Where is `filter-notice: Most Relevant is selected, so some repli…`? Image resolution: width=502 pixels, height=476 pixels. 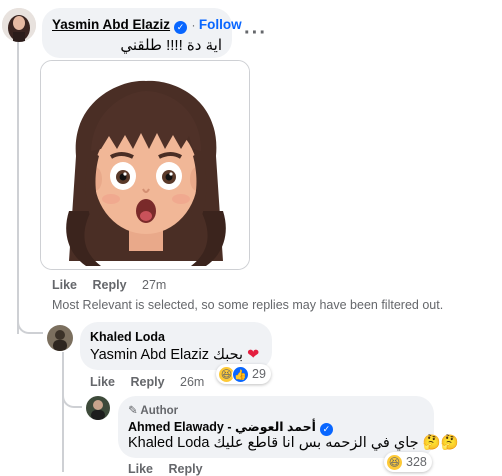 filter-notice: Most Relevant is selected, so some repli… is located at coordinates (248, 305).